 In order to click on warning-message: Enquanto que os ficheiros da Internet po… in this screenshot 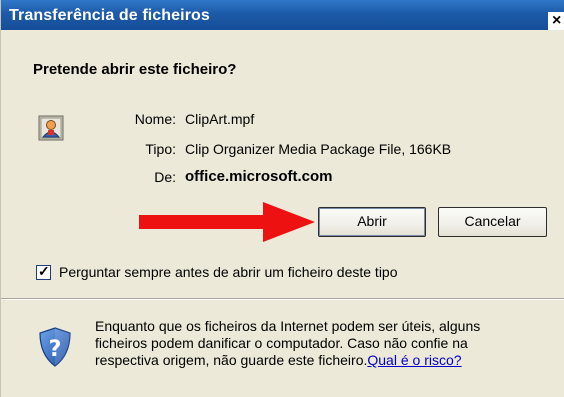, I will do `click(315, 343)`.